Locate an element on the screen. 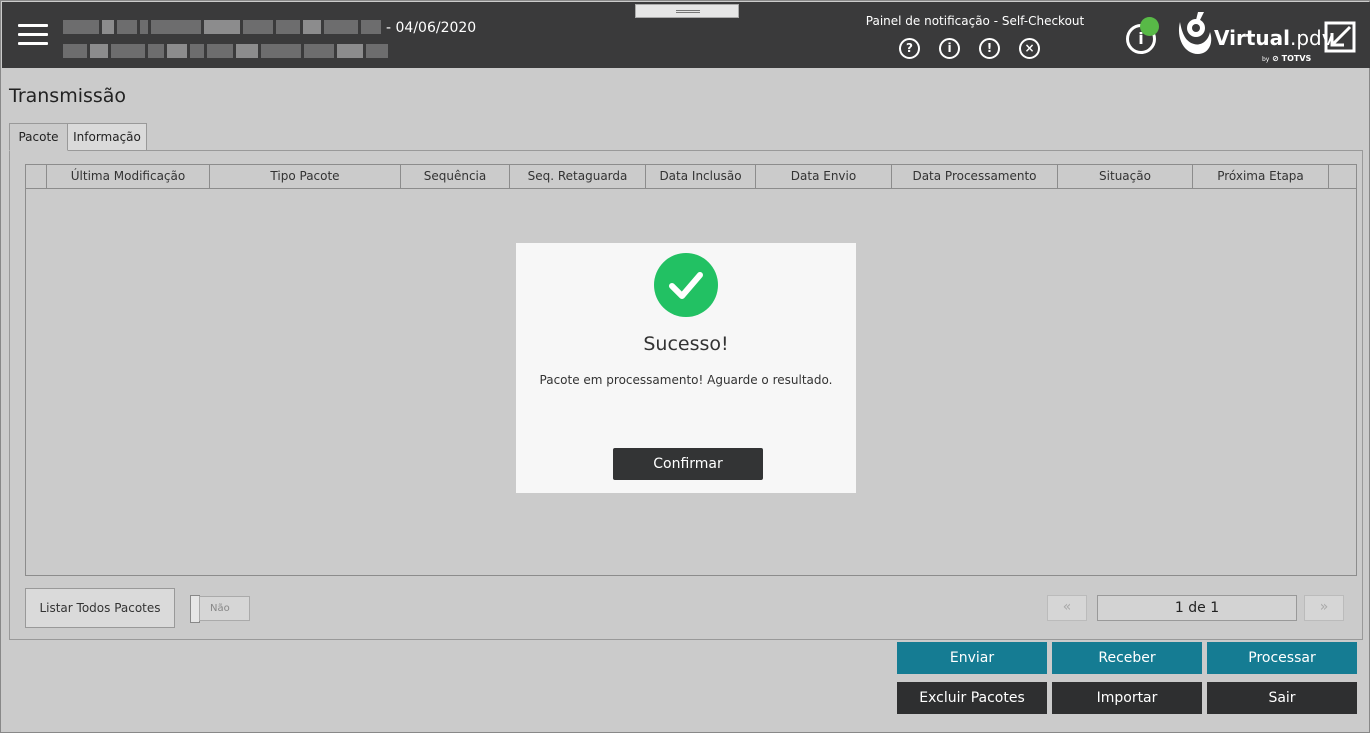 Image resolution: width=1370 pixels, height=733 pixels. column-header: Seq. Retaguarda is located at coordinates (578, 176).